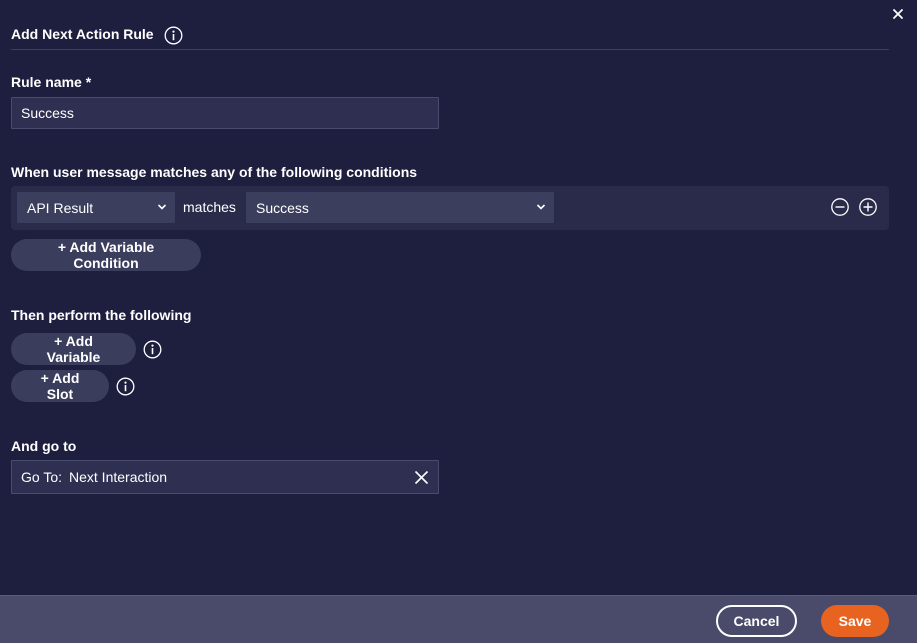 The width and height of the screenshot is (917, 643). What do you see at coordinates (209, 207) in the screenshot?
I see `condition-operator: matches` at bounding box center [209, 207].